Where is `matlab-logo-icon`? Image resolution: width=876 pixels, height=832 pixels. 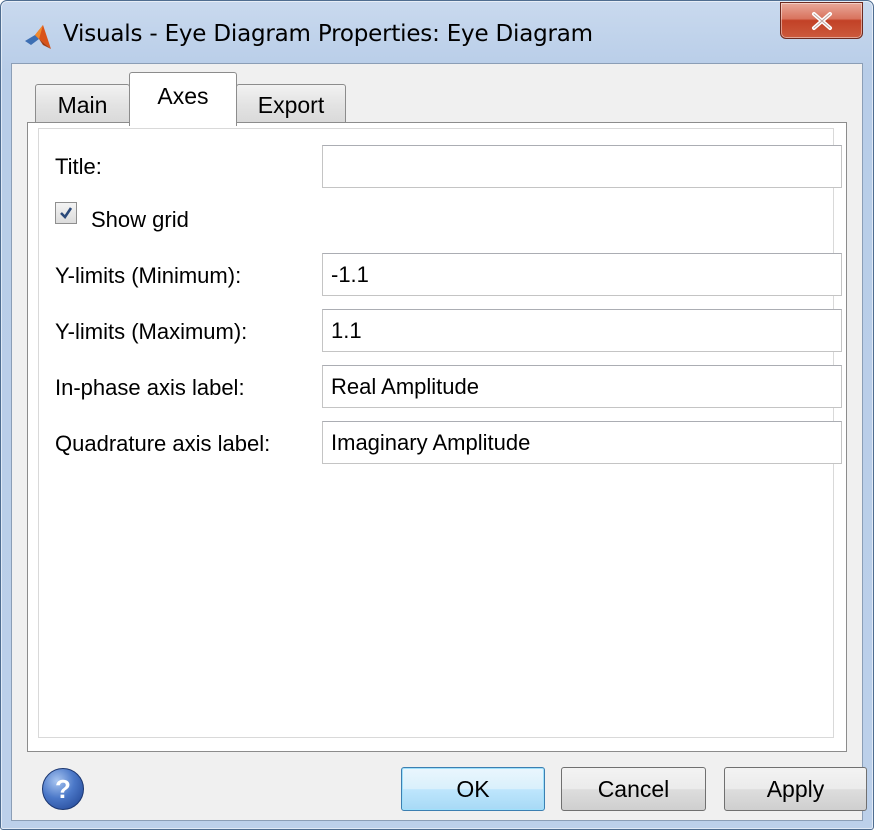
matlab-logo-icon is located at coordinates (38, 37).